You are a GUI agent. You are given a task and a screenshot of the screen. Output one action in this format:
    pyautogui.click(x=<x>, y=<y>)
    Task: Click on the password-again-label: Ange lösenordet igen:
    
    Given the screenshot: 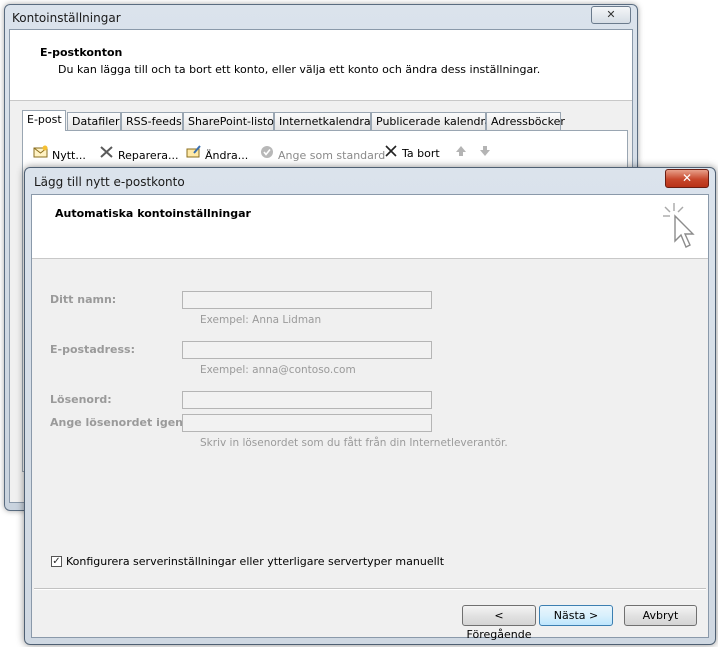 What is the action you would take?
    pyautogui.click(x=119, y=422)
    